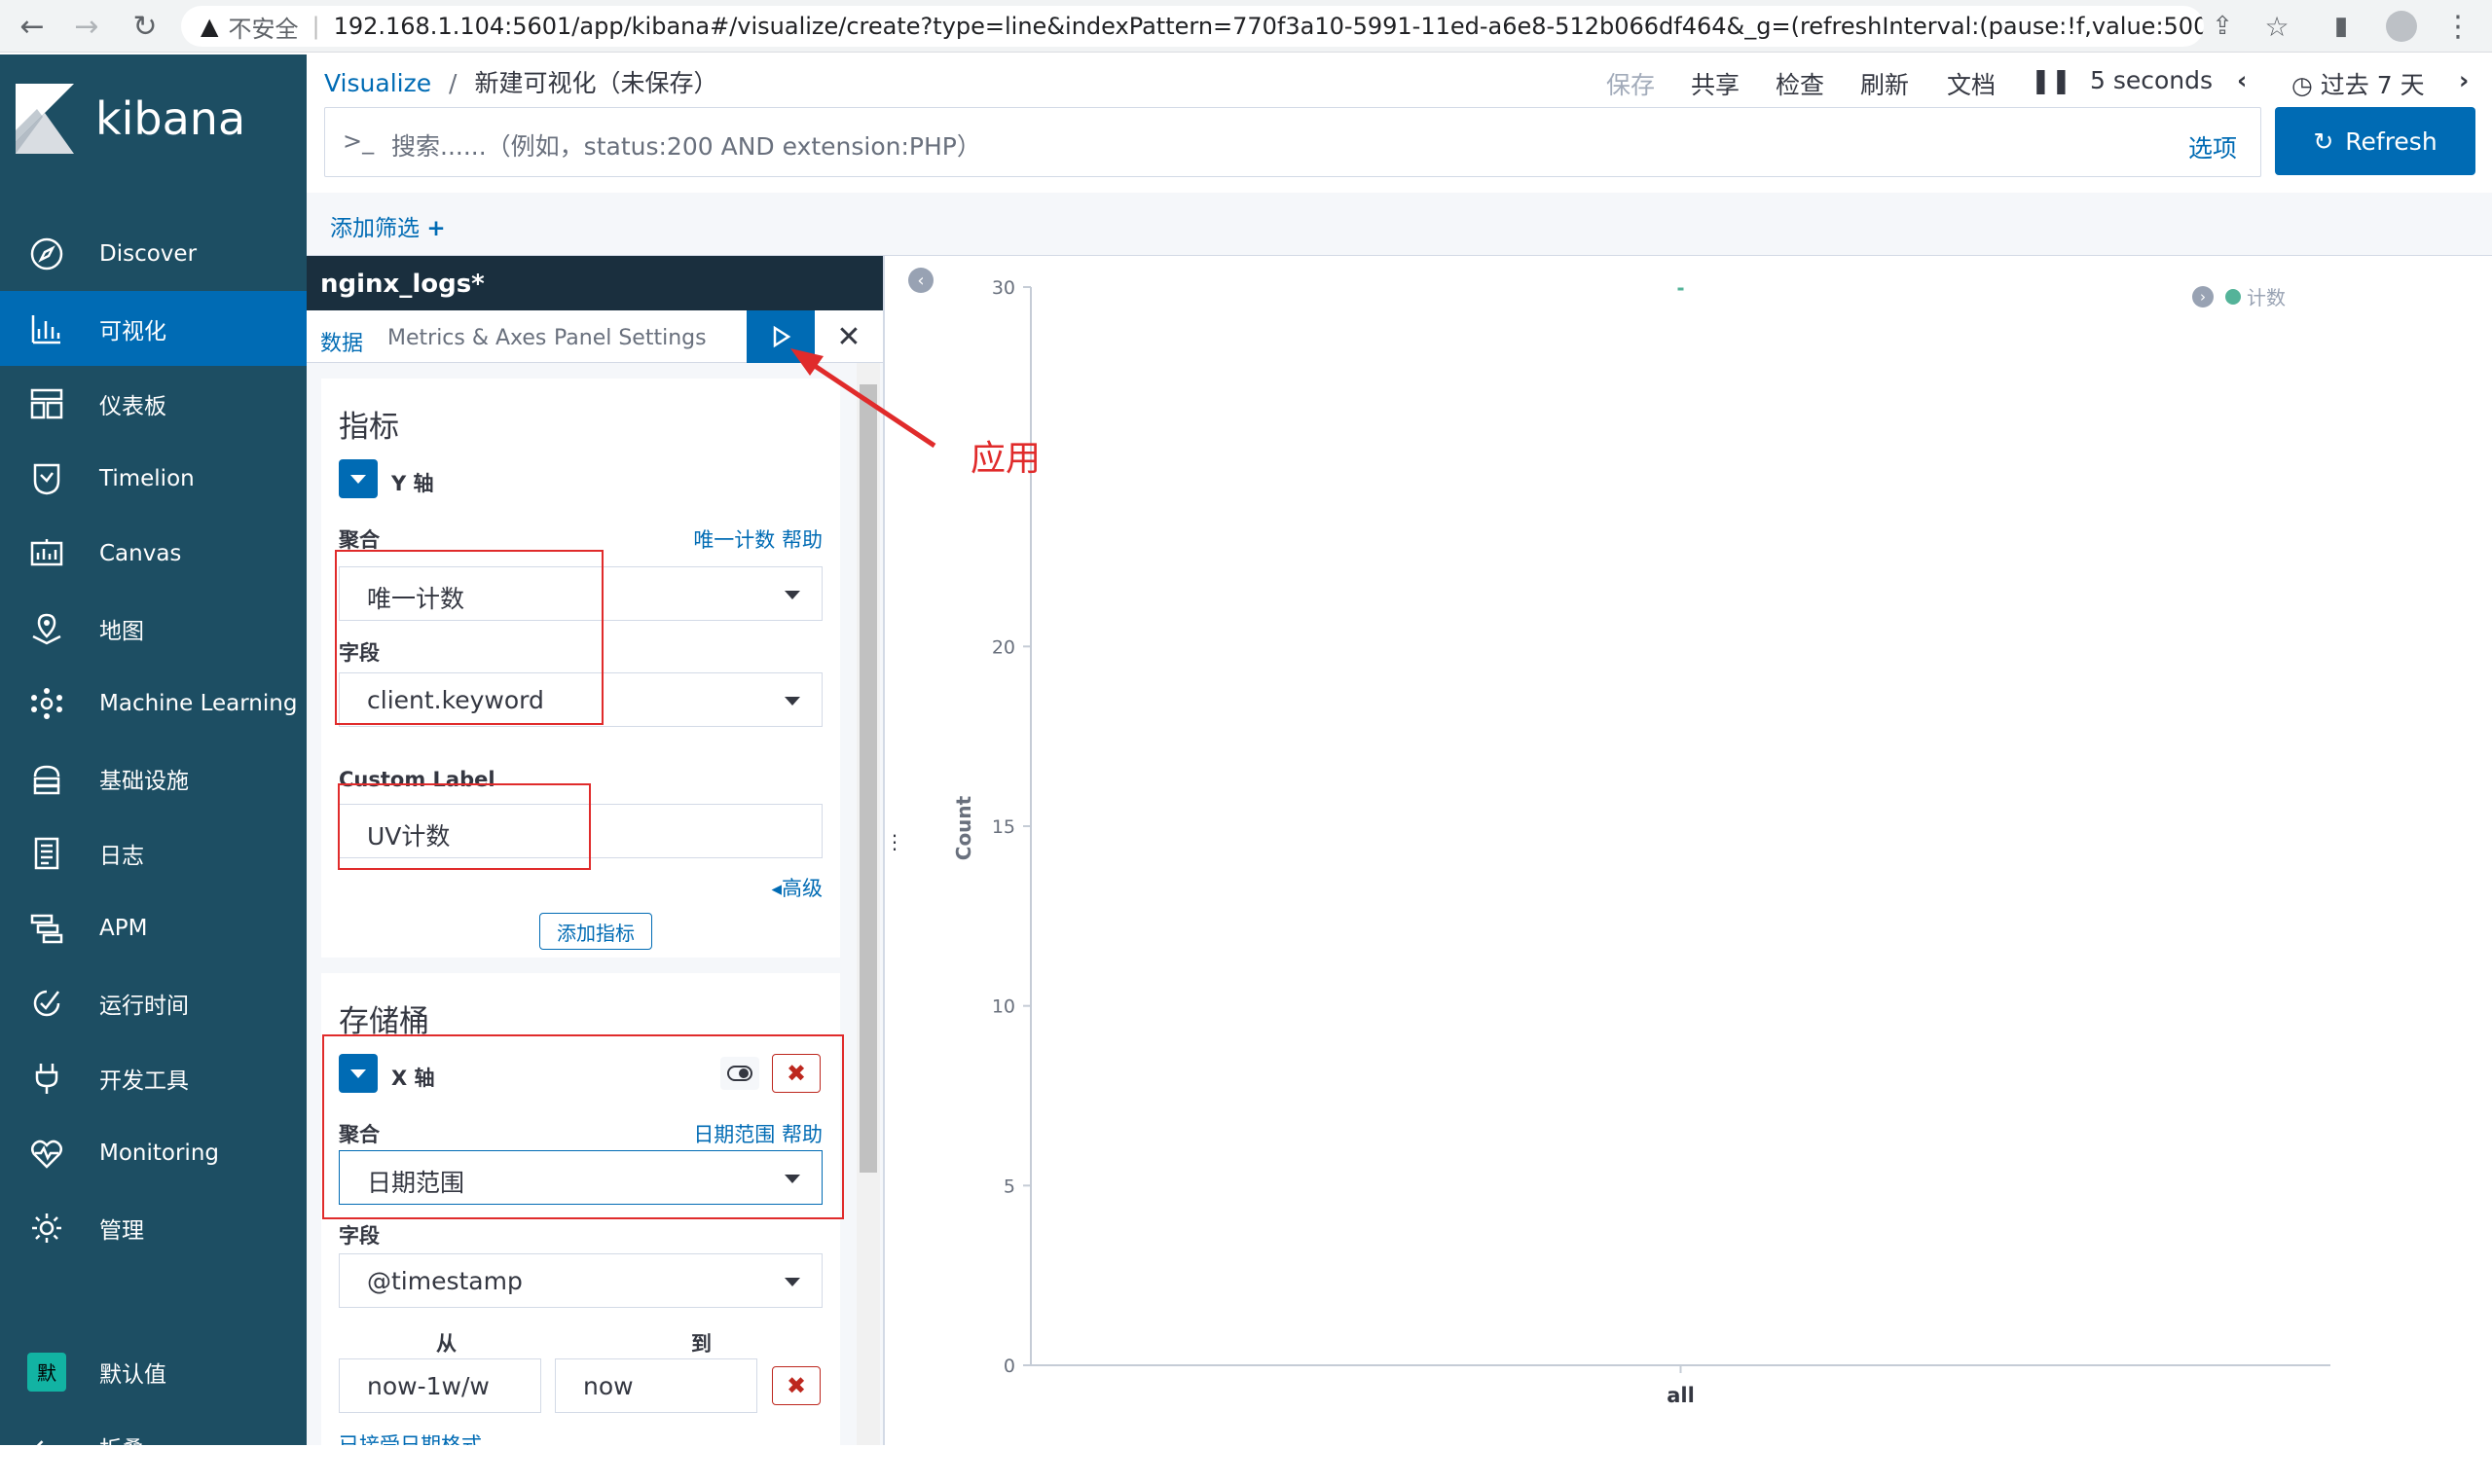 The width and height of the screenshot is (2492, 1484). I want to click on nav-timelion: Timelion, so click(153, 479).